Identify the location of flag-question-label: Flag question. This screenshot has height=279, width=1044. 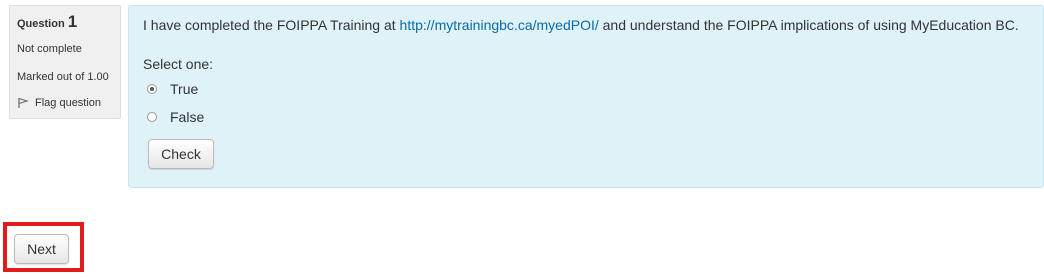
(68, 103).